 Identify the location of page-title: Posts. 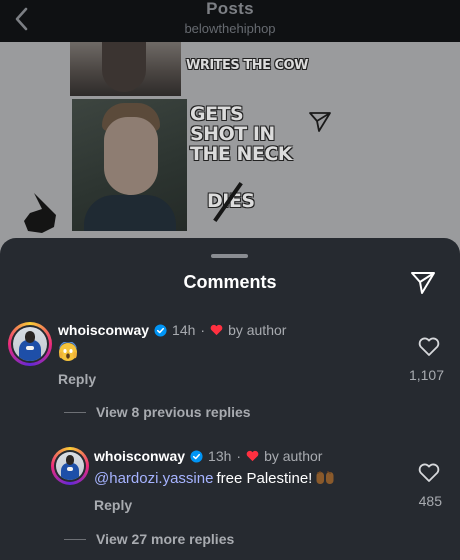
(230, 9).